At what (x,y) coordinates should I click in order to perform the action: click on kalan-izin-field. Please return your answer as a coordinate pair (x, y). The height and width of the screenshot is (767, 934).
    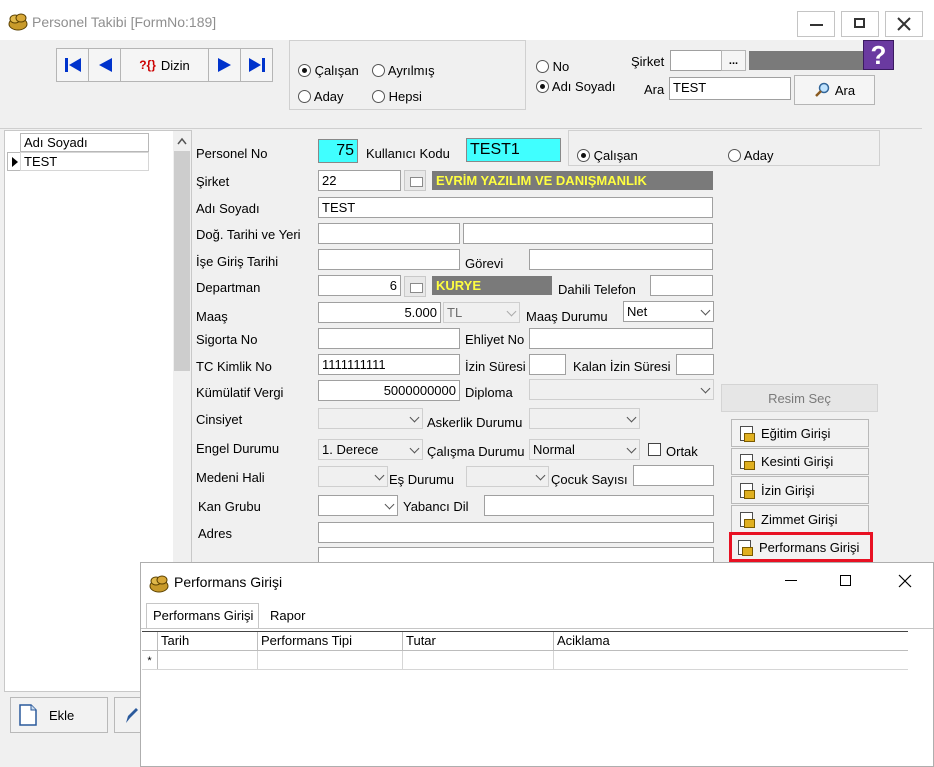
    Looking at the image, I should click on (695, 364).